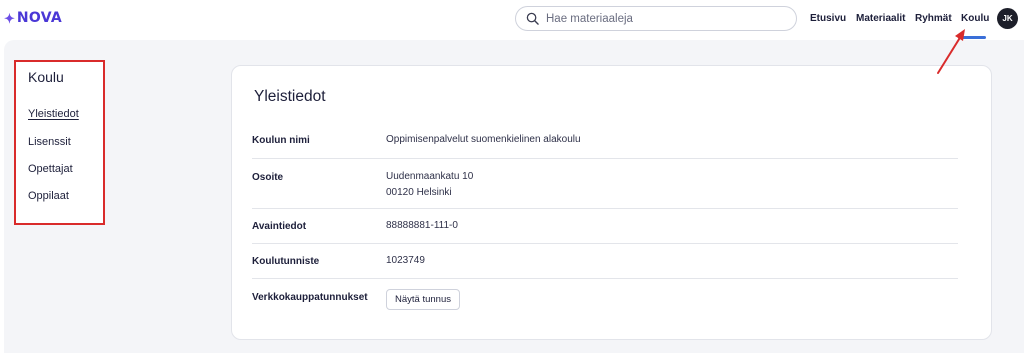  I want to click on logo-text: NOVA, so click(39, 18).